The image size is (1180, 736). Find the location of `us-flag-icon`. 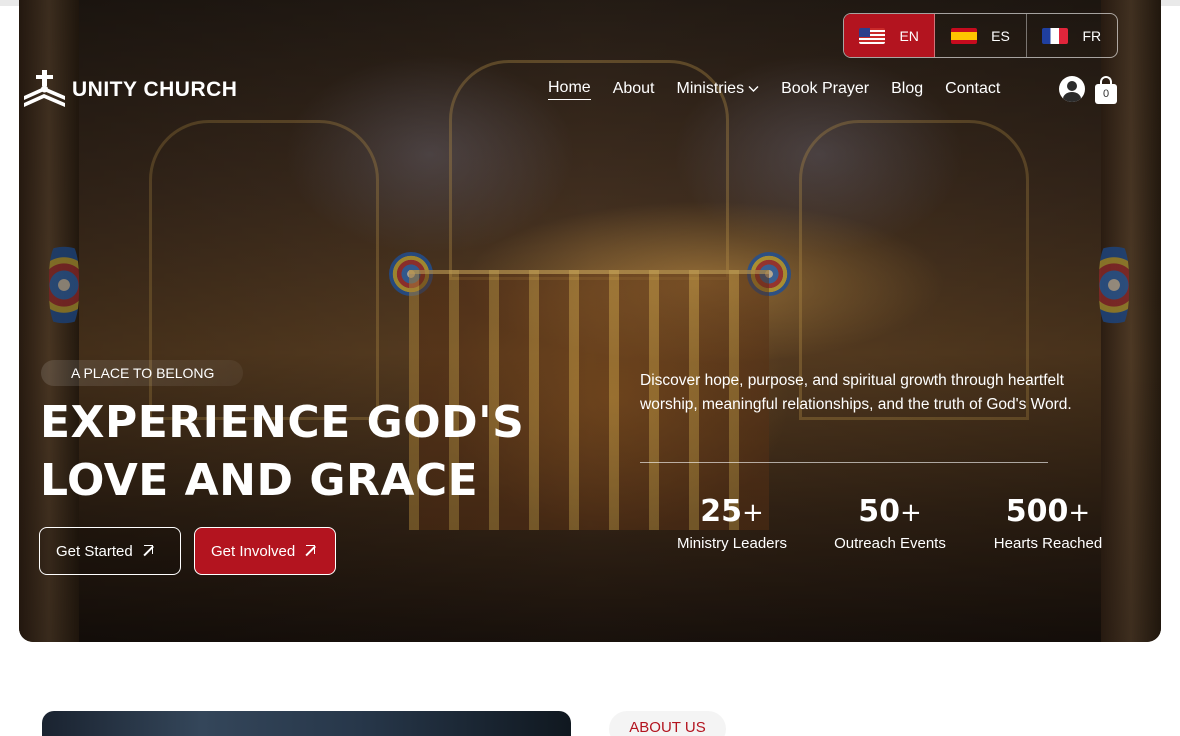

us-flag-icon is located at coordinates (872, 35).